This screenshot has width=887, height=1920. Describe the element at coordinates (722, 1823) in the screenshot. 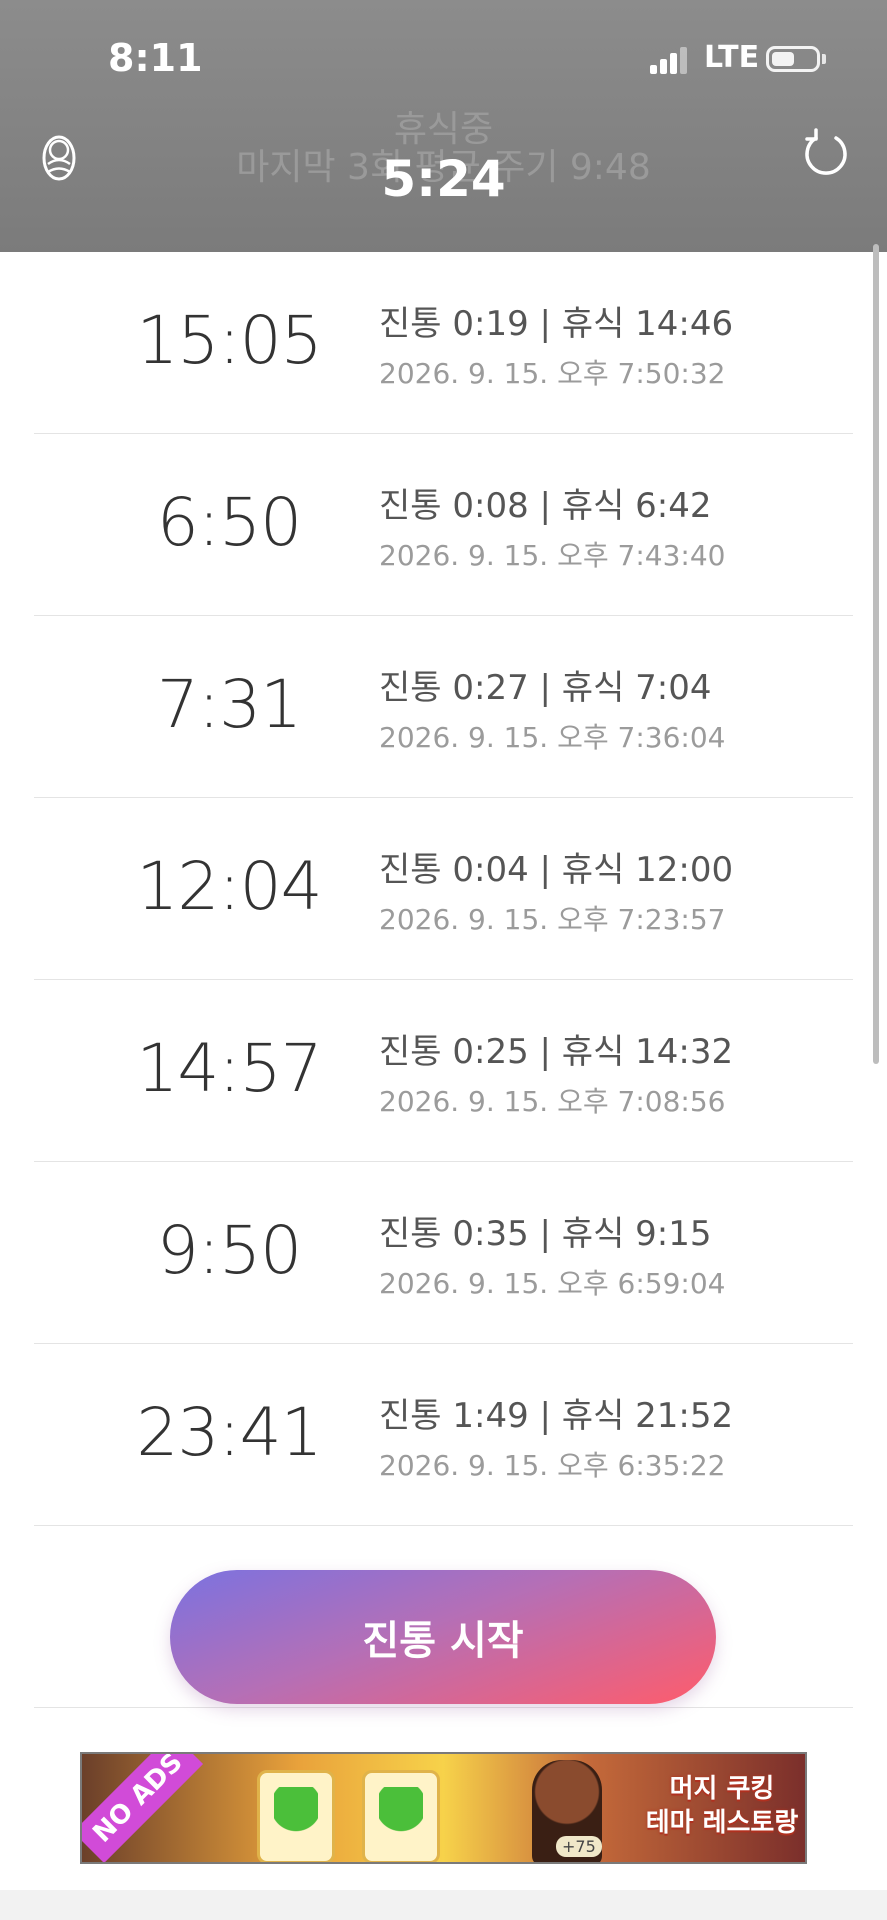

I see `ad-title-line2: 테마 레스토랑` at that location.